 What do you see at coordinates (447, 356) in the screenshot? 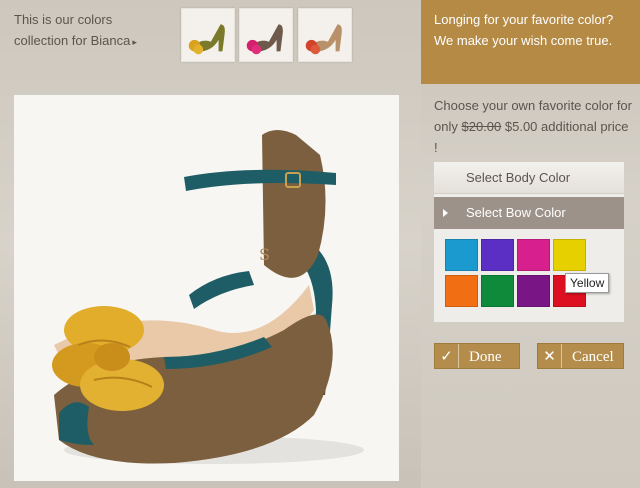
I see `check-icon: ✓` at bounding box center [447, 356].